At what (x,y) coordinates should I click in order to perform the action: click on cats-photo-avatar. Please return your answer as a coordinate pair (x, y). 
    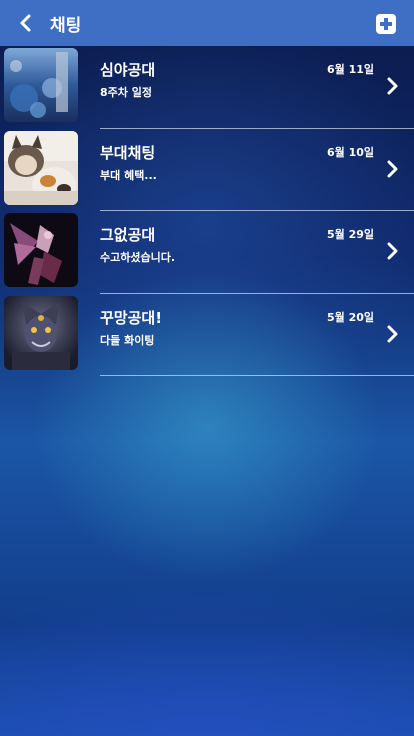
    Looking at the image, I should click on (41, 167).